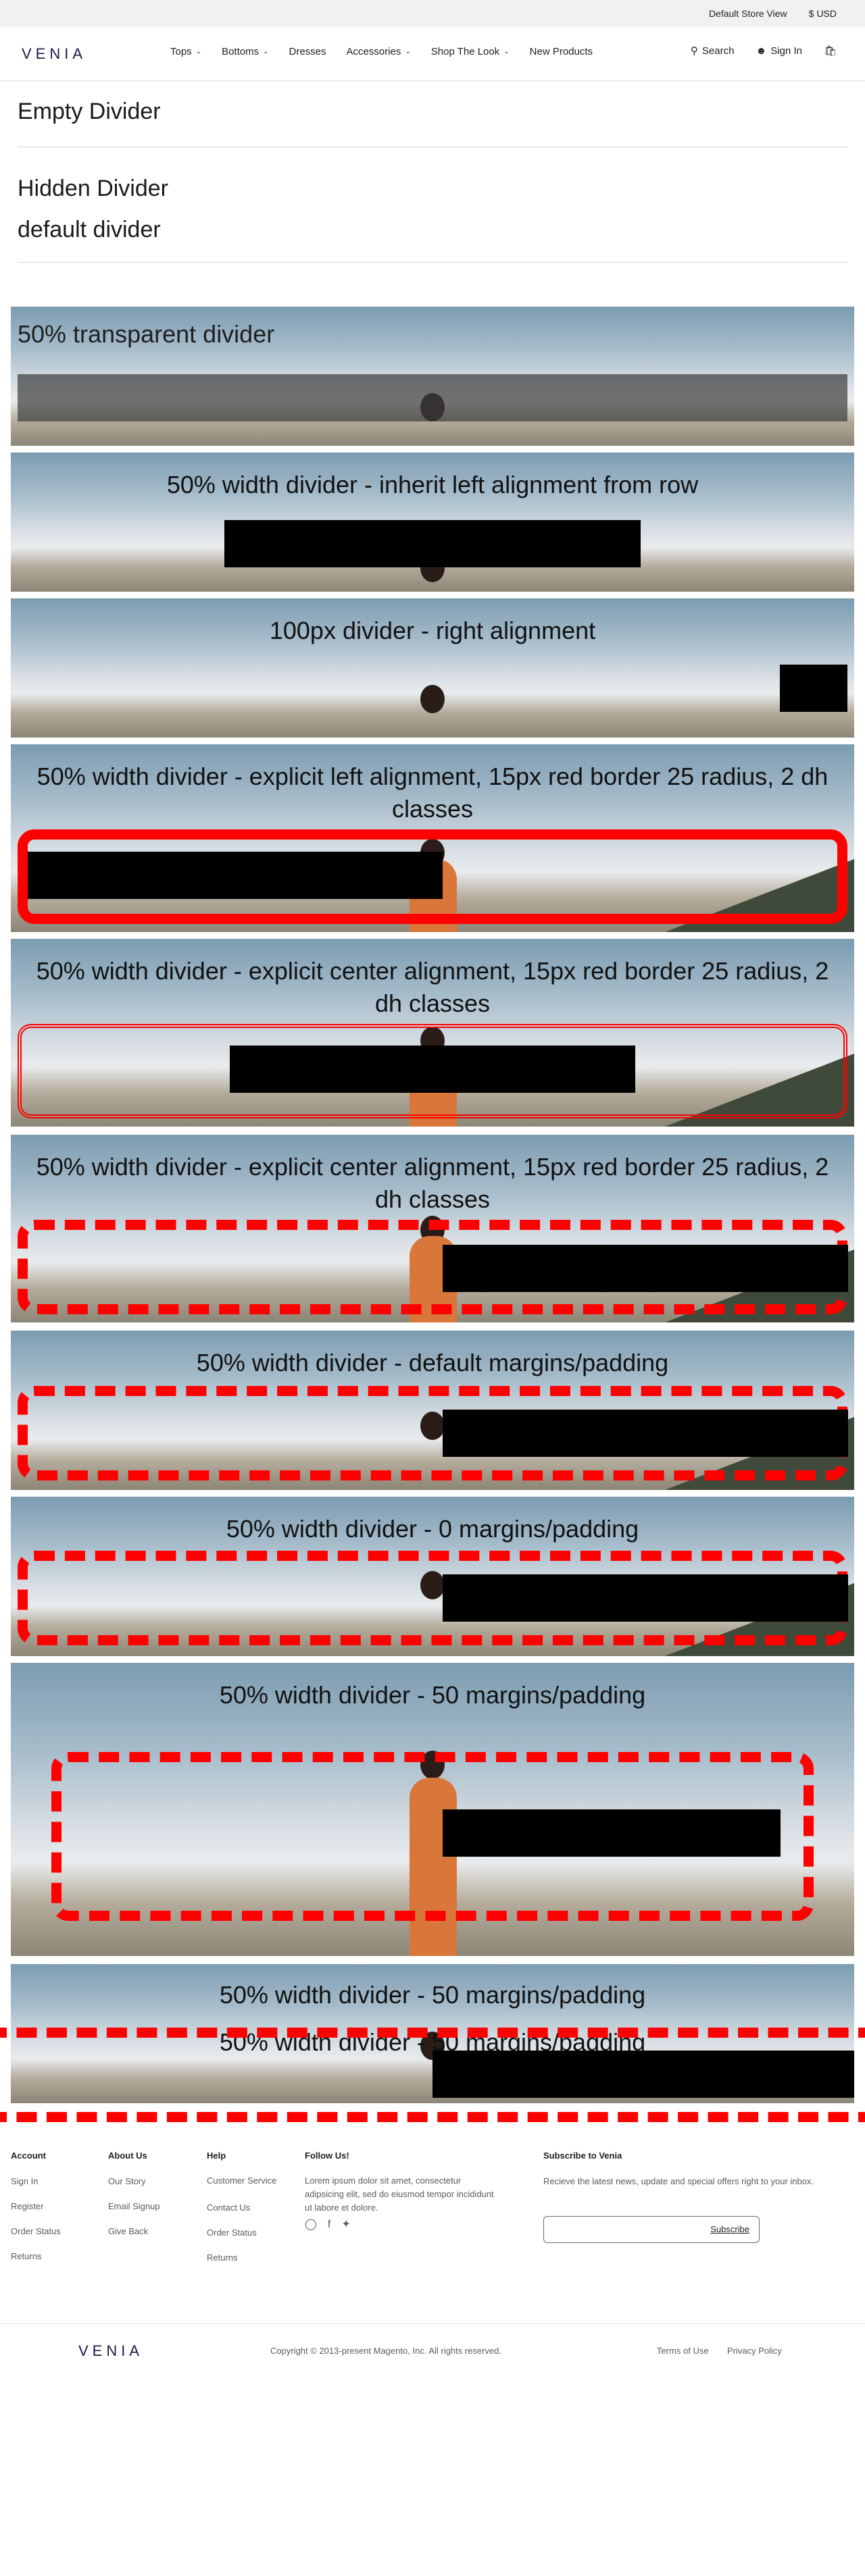 This screenshot has height=2576, width=865. Describe the element at coordinates (379, 52) in the screenshot. I see `nav-item-accessories: Accessories ⌄` at that location.